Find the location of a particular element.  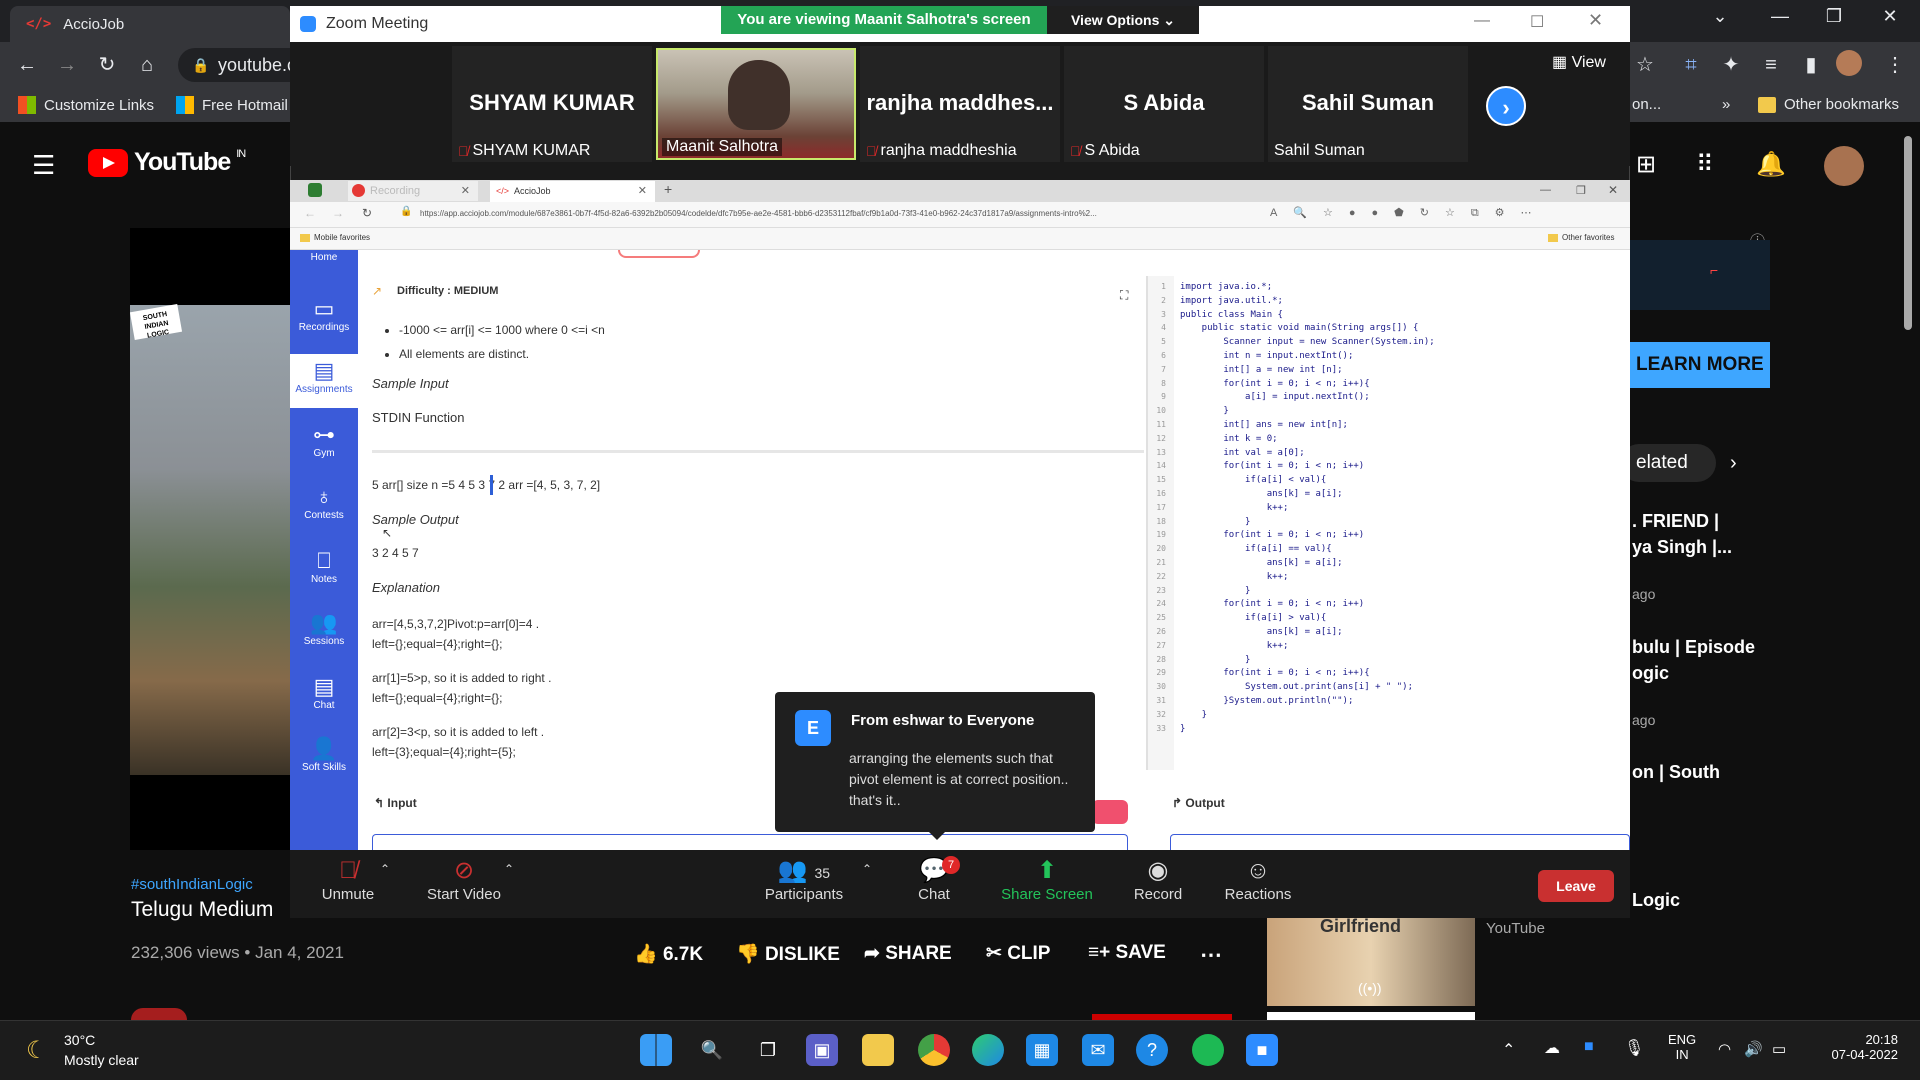

dislike-button: 👎 DISLIKE is located at coordinates (788, 954).